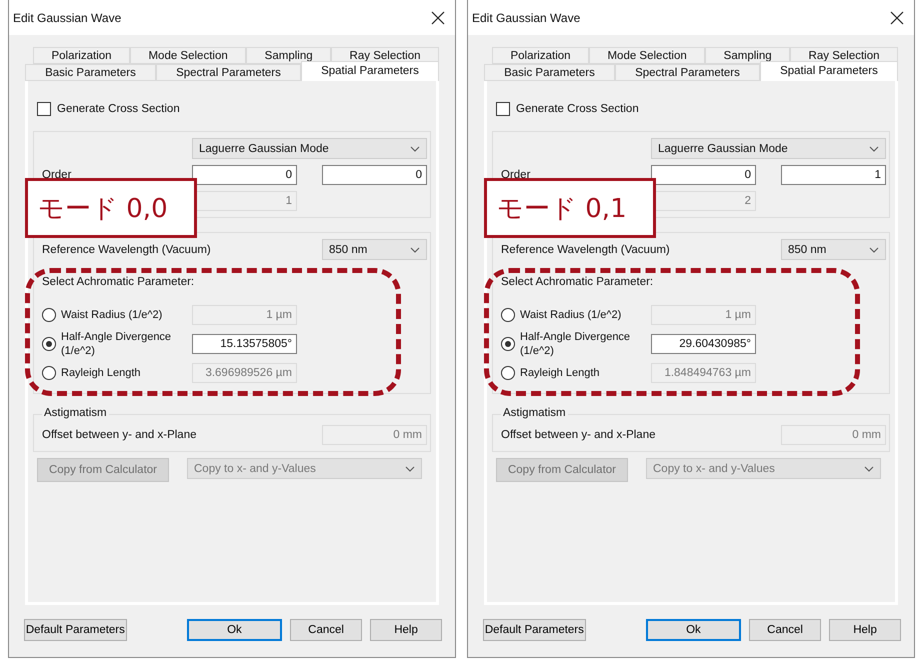 Image resolution: width=920 pixels, height=660 pixels. What do you see at coordinates (244, 344) in the screenshot?
I see `value-field: 15.13575805°` at bounding box center [244, 344].